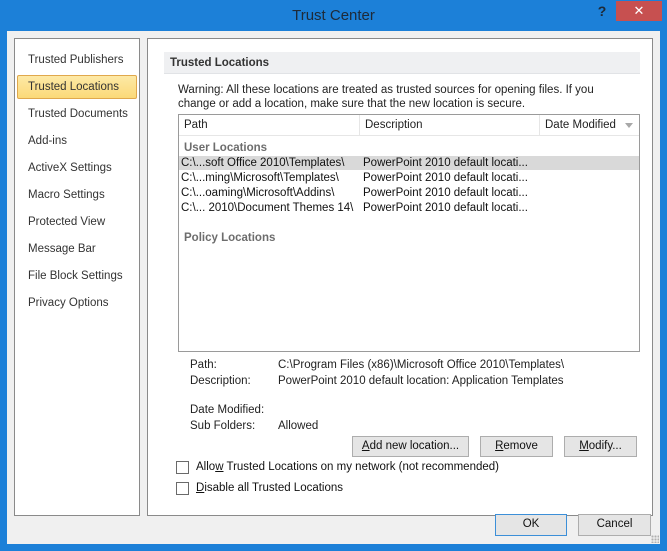 Image resolution: width=667 pixels, height=551 pixels. Describe the element at coordinates (274, 488) in the screenshot. I see `label-part: isable all Trusted Locations` at that location.